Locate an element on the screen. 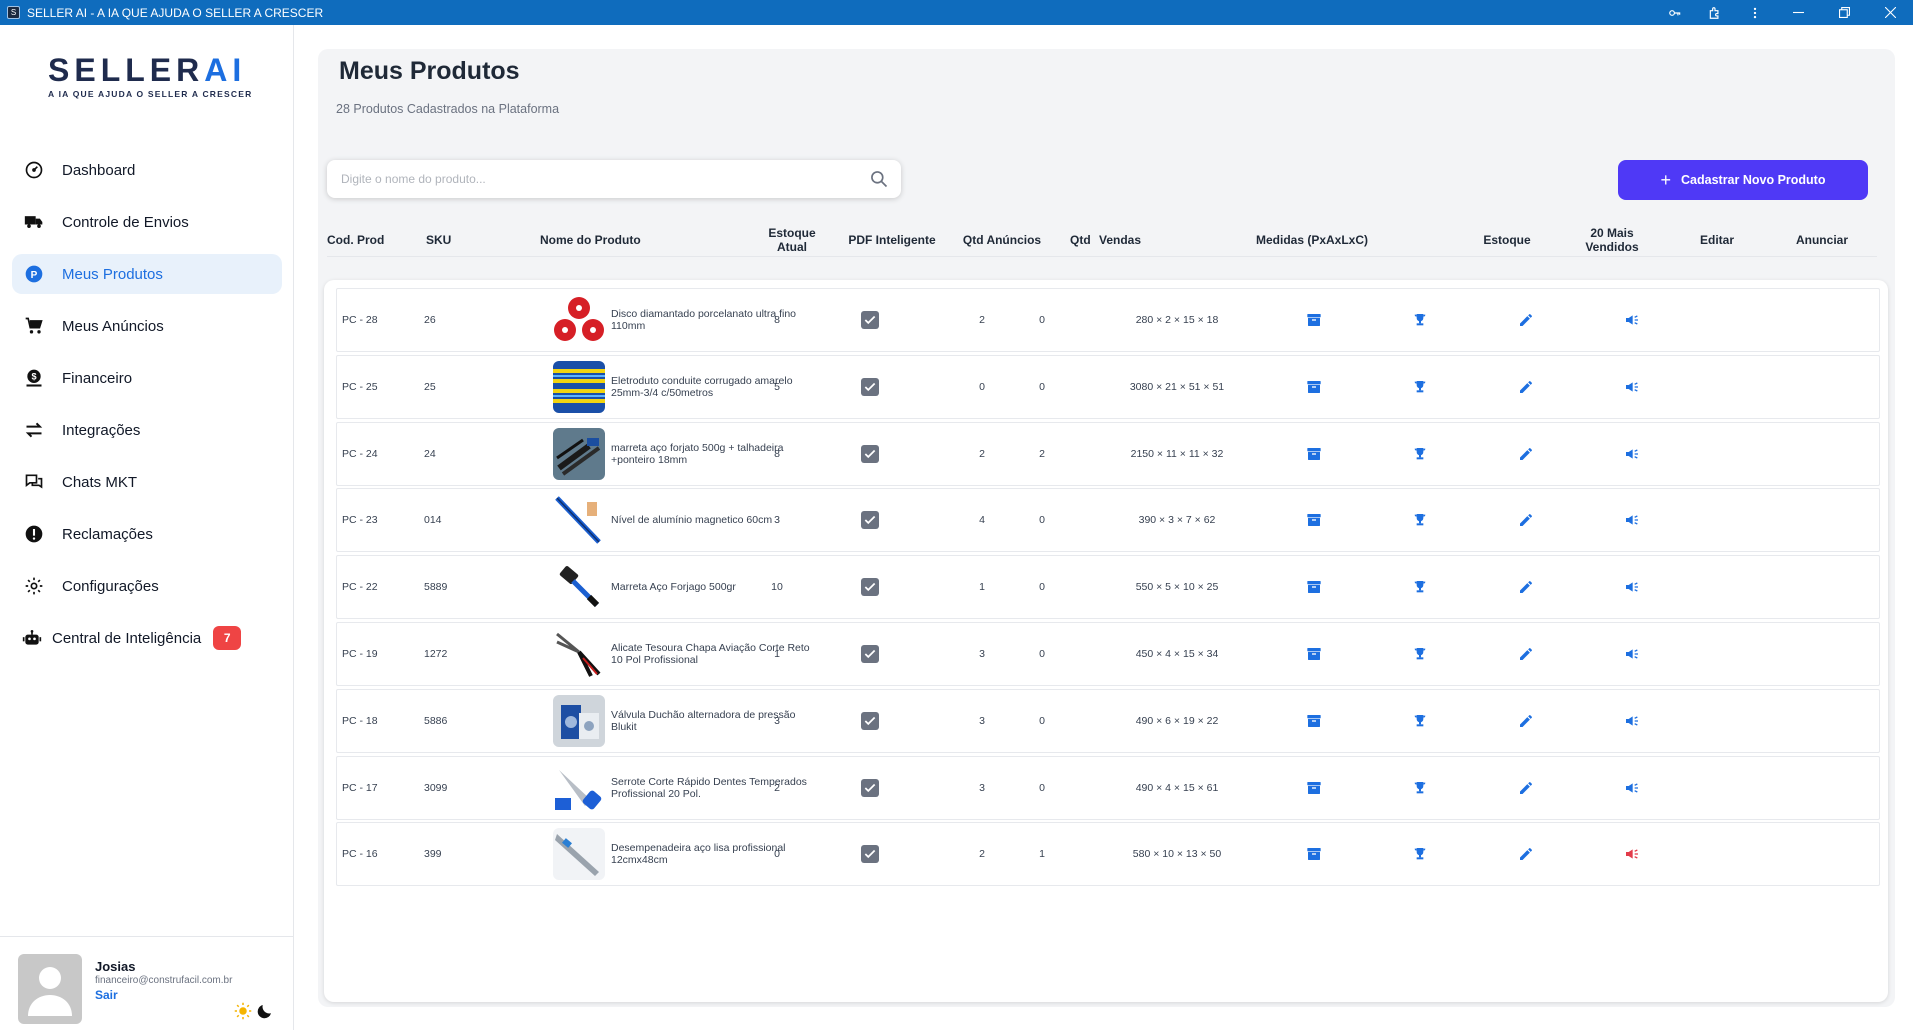 This screenshot has width=1913, height=1030. search-icon is located at coordinates (879, 179).